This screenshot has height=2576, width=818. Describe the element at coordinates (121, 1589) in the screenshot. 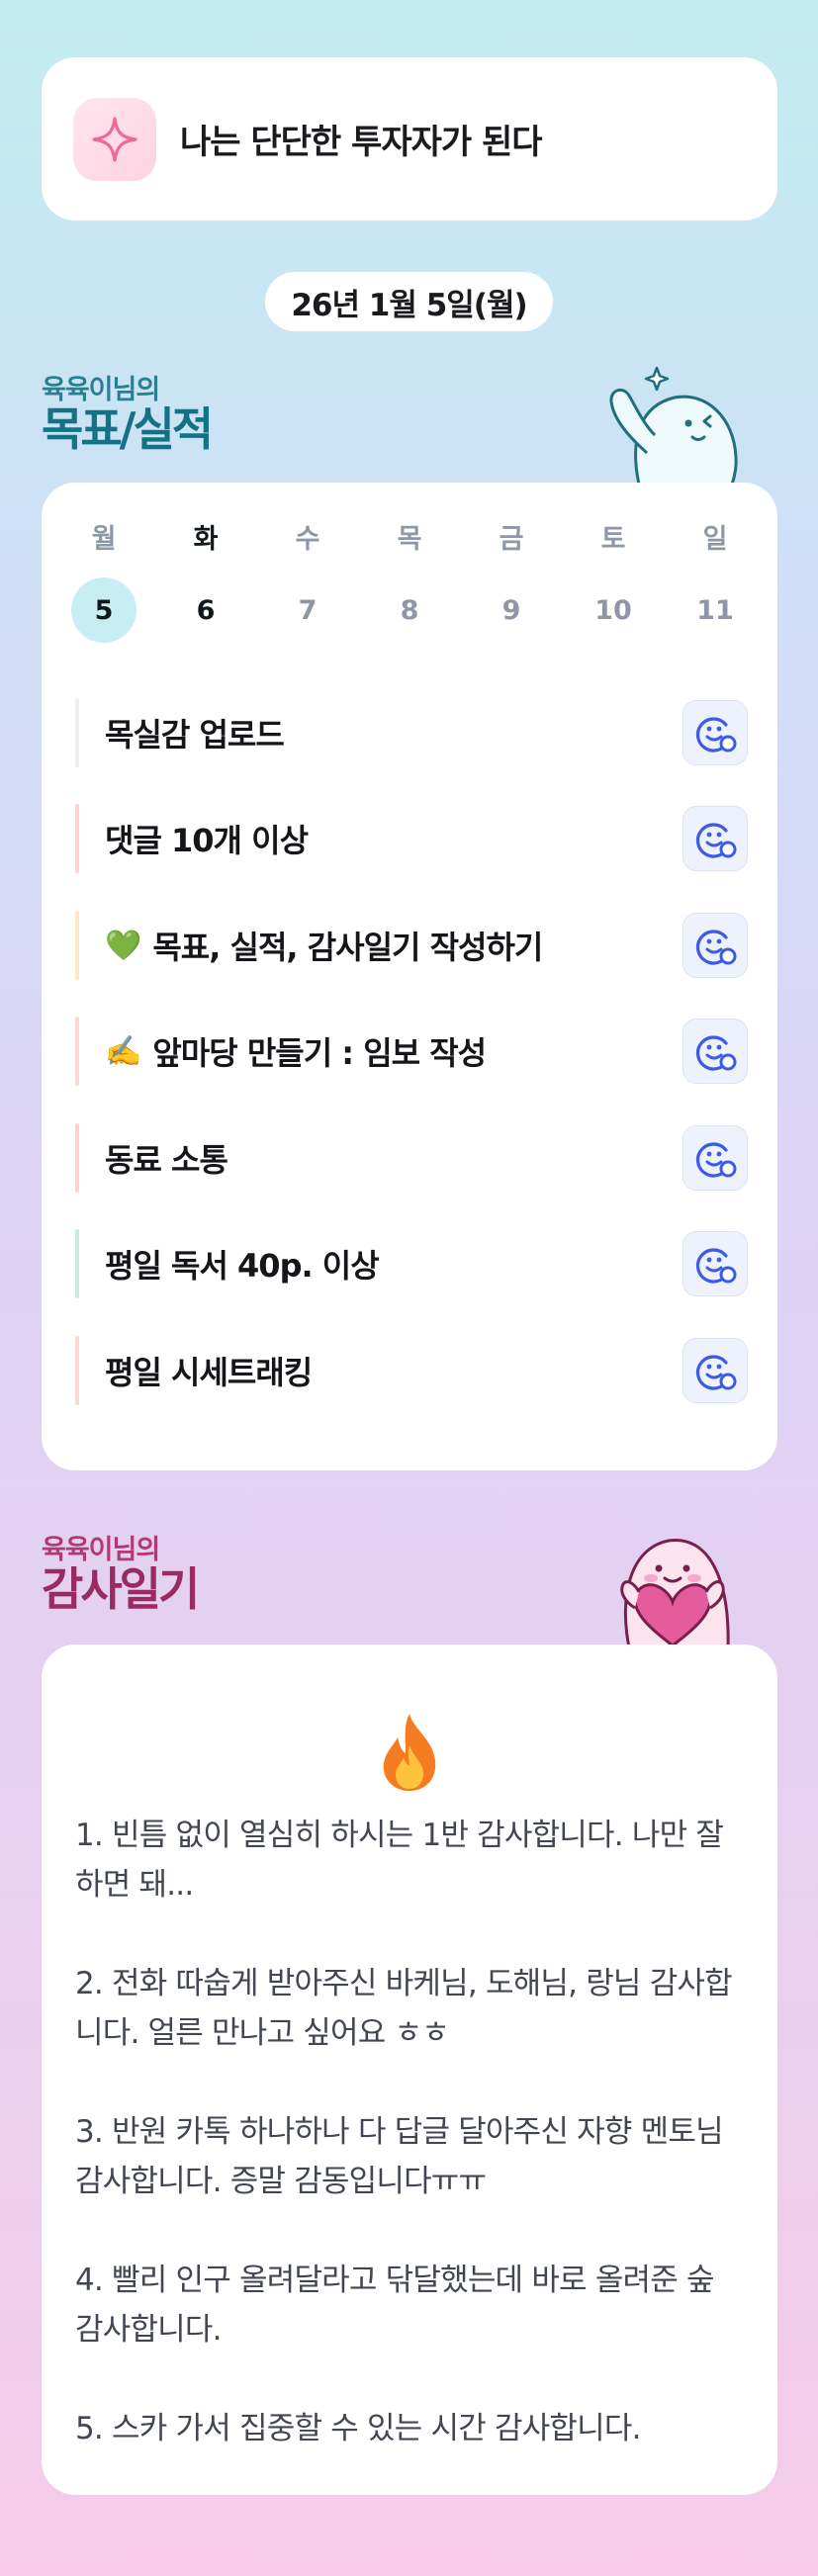

I see `gratitude-heading-title: 감사일기` at that location.